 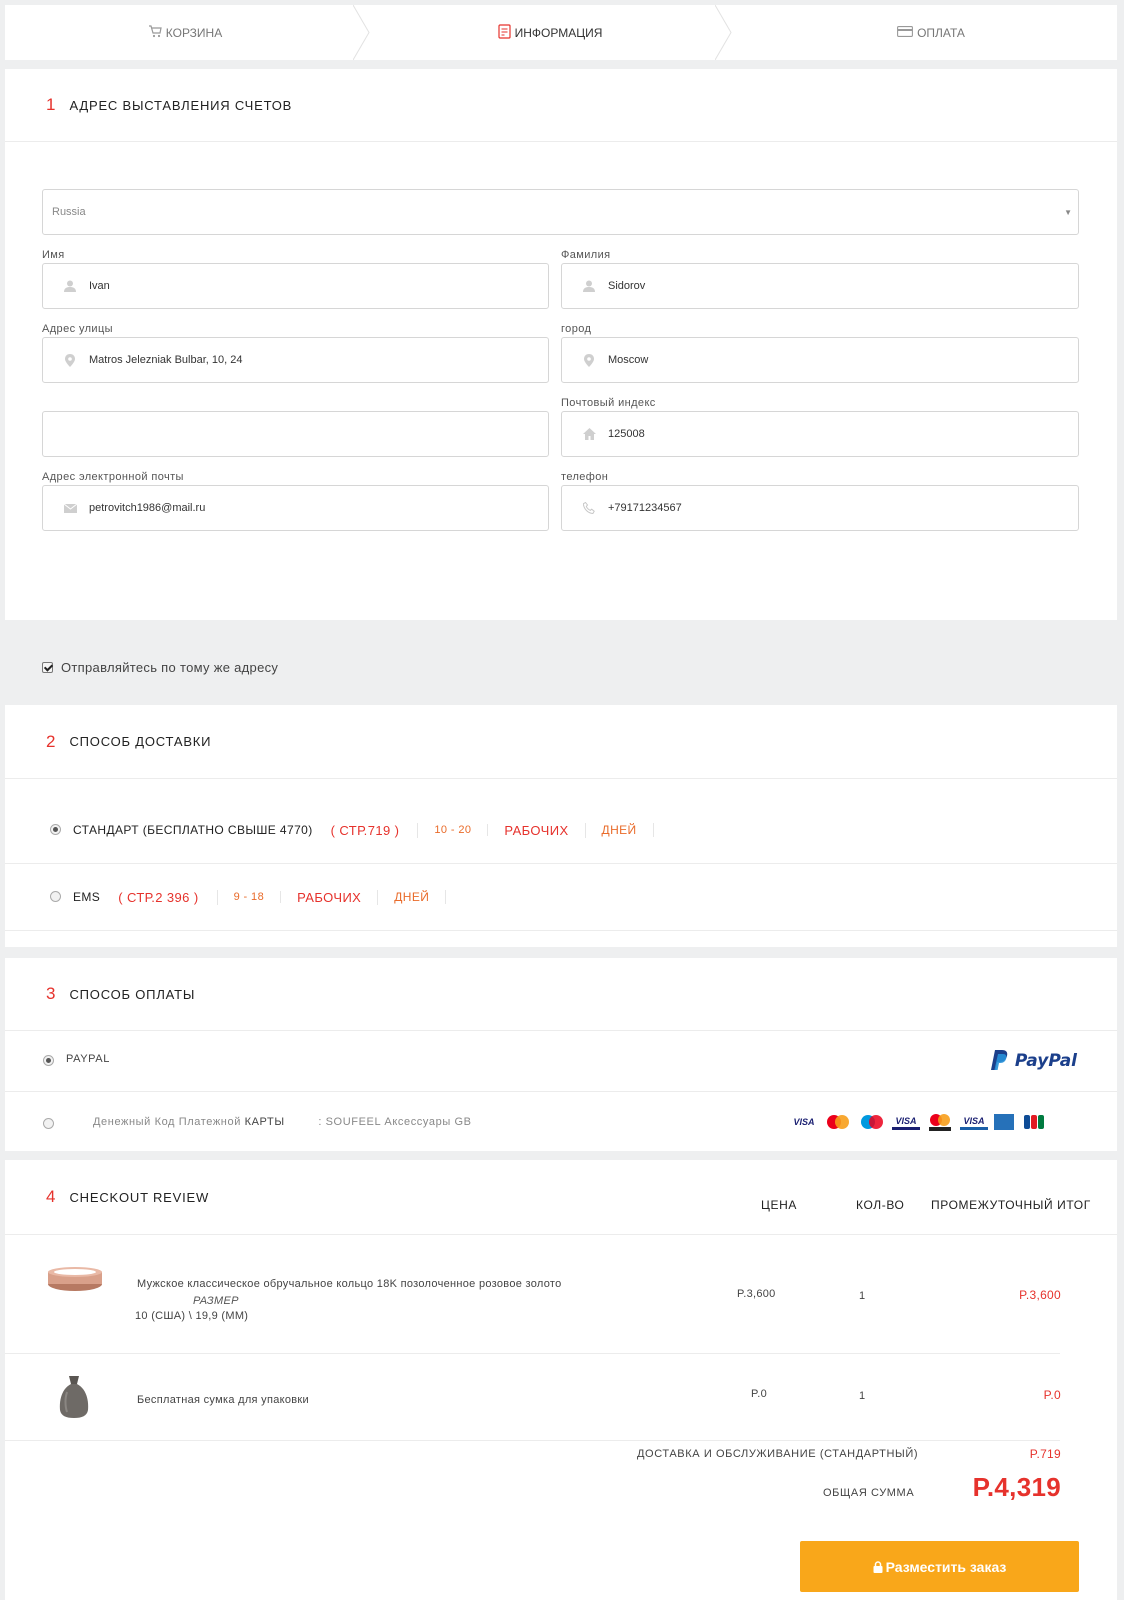 What do you see at coordinates (395, 1122) in the screenshot?
I see `card-label-part: : SOUFEEL Аксессуары GB` at bounding box center [395, 1122].